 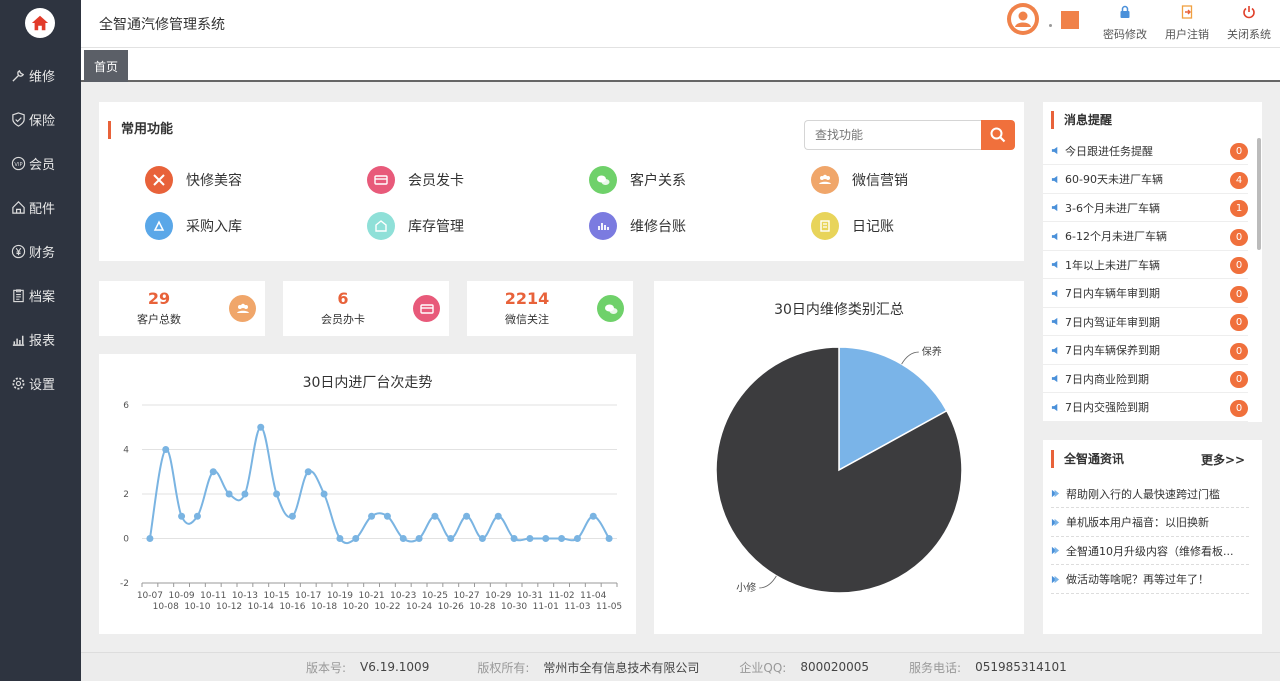 I want to click on stat-card-customers: 29 客户总数, so click(x=182, y=308).